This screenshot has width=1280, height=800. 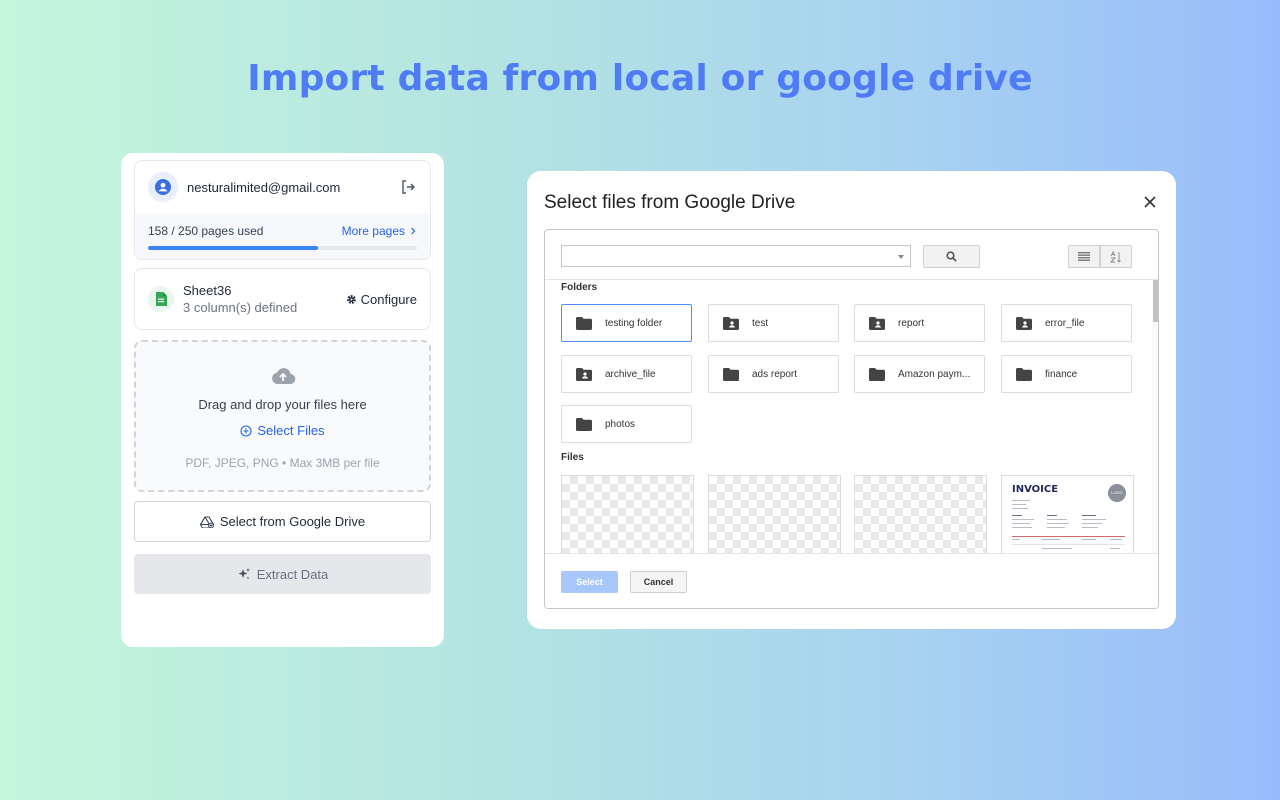 I want to click on folder-item: report, so click(x=919, y=323).